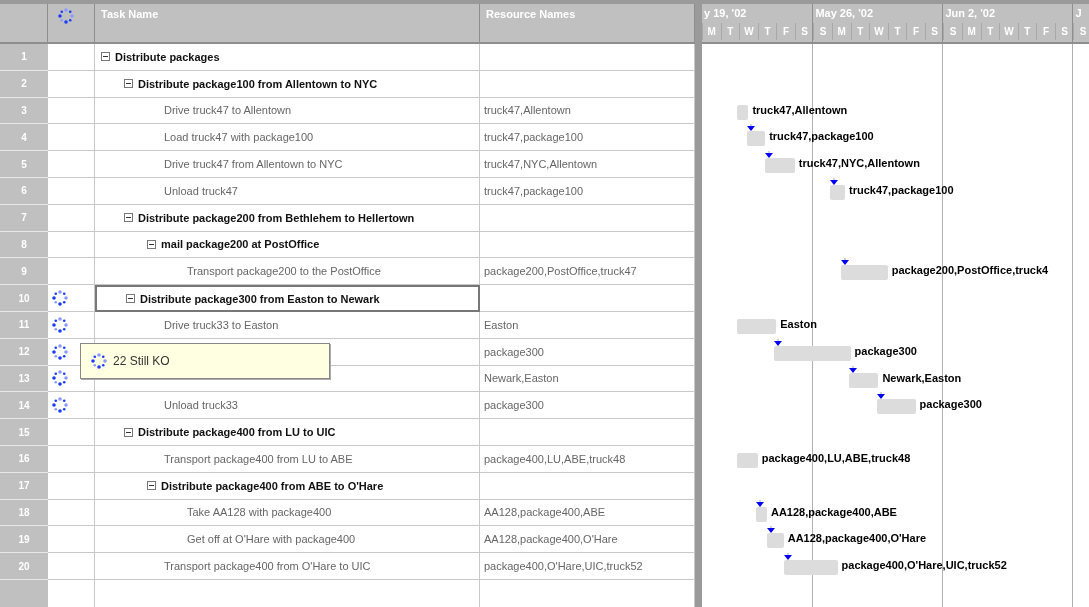  Describe the element at coordinates (272, 485) in the screenshot. I see `task-name: Distribute package400 from ABE to O'Hare` at that location.